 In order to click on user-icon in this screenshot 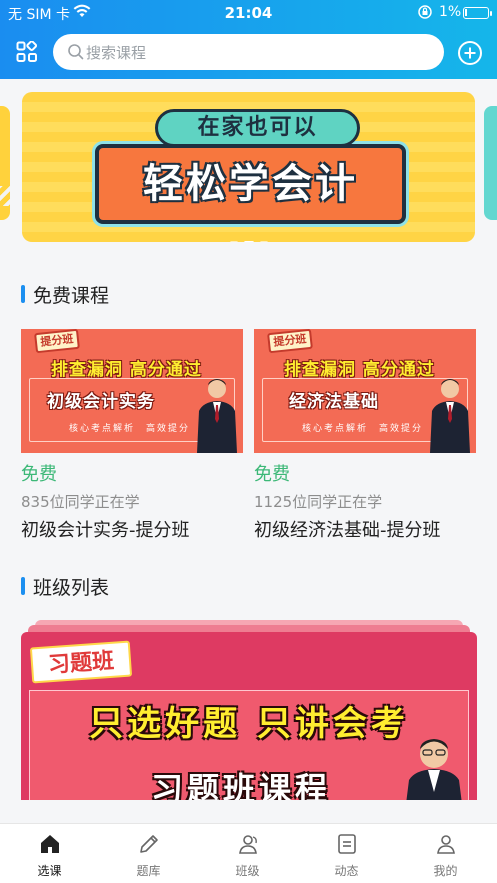, I will do `click(445, 844)`.